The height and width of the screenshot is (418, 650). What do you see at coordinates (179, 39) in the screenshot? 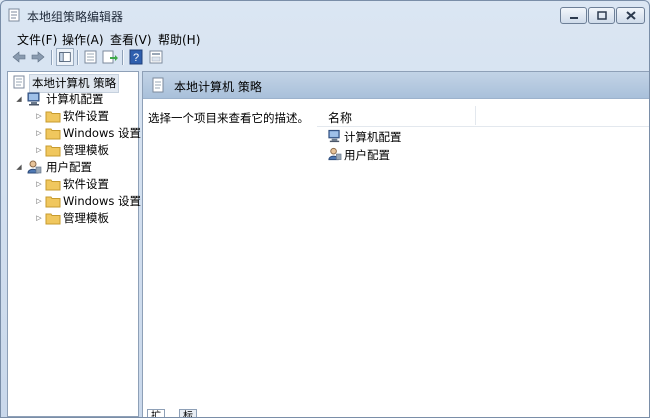
I see `menu-help: 帮助(H)` at bounding box center [179, 39].